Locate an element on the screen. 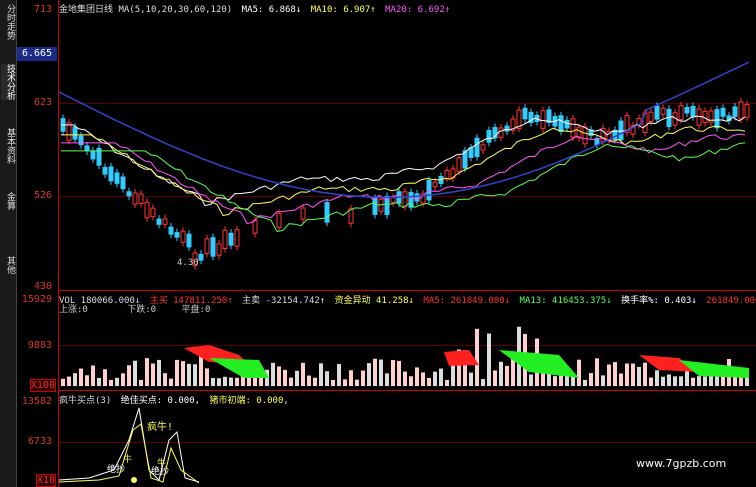  ma-params: MA(5,10,20,30,60,120) is located at coordinates (175, 10).